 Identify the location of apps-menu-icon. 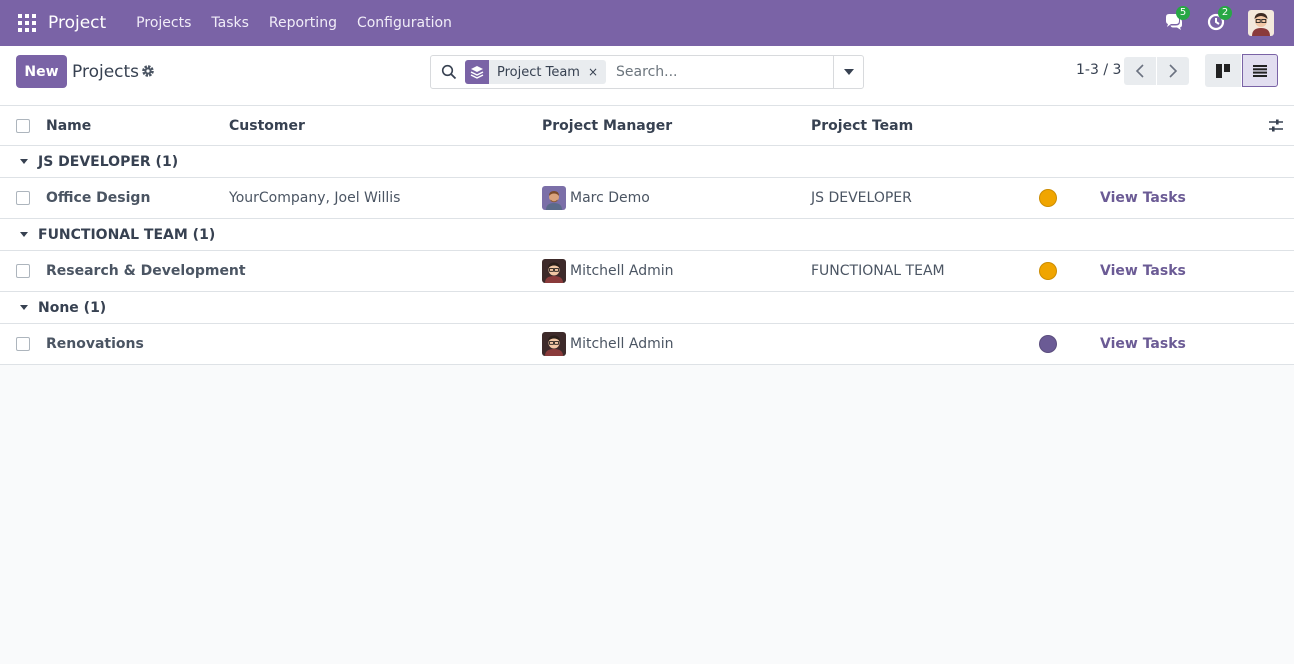
(27, 23).